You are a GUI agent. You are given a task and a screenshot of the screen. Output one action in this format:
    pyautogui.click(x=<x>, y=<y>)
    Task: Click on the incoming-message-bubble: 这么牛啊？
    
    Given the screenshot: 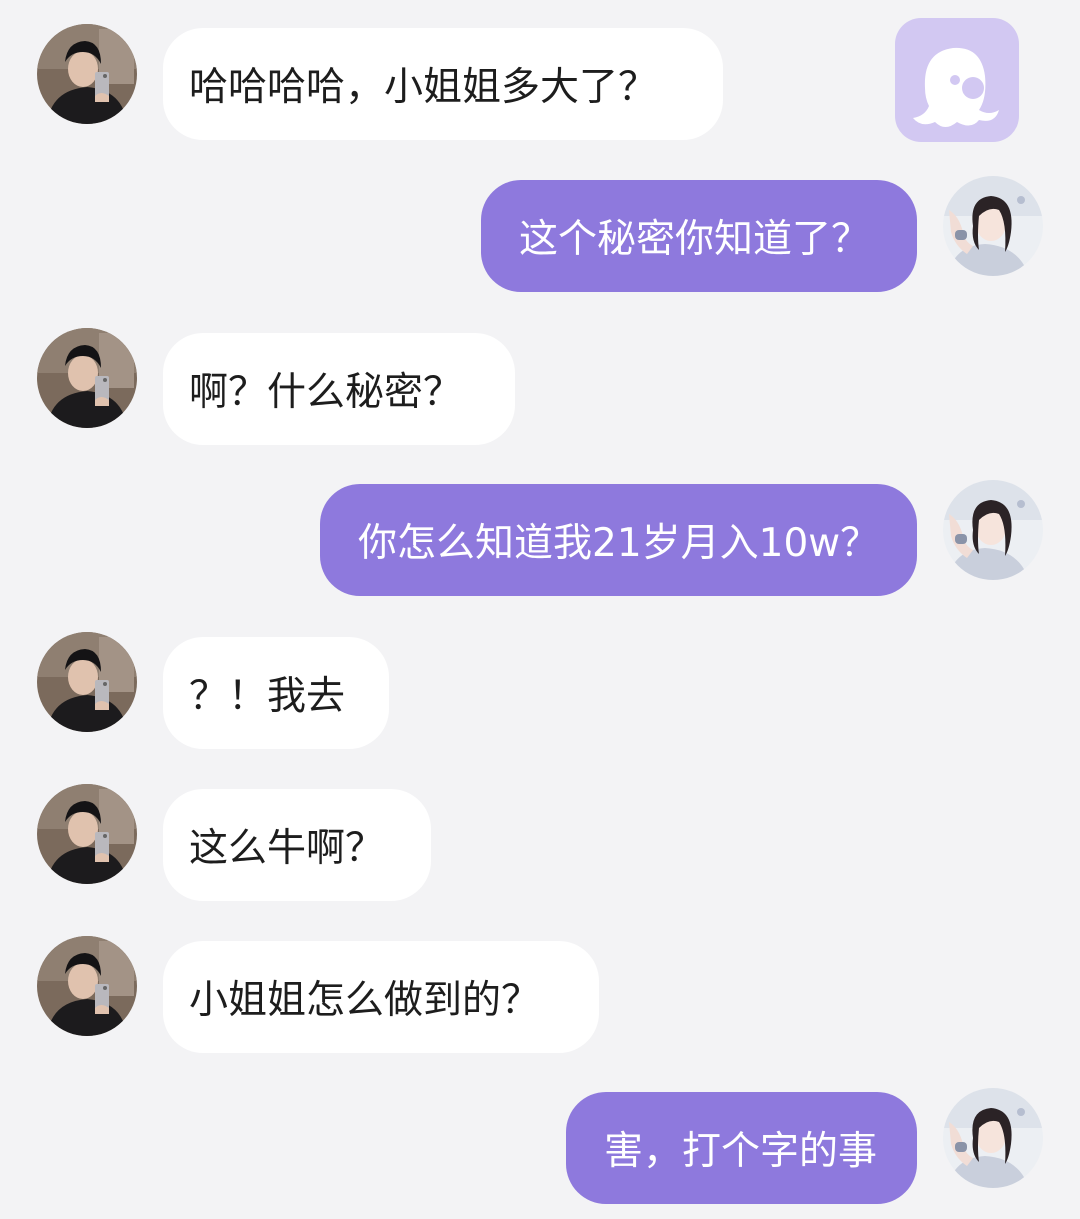 What is the action you would take?
    pyautogui.click(x=297, y=845)
    